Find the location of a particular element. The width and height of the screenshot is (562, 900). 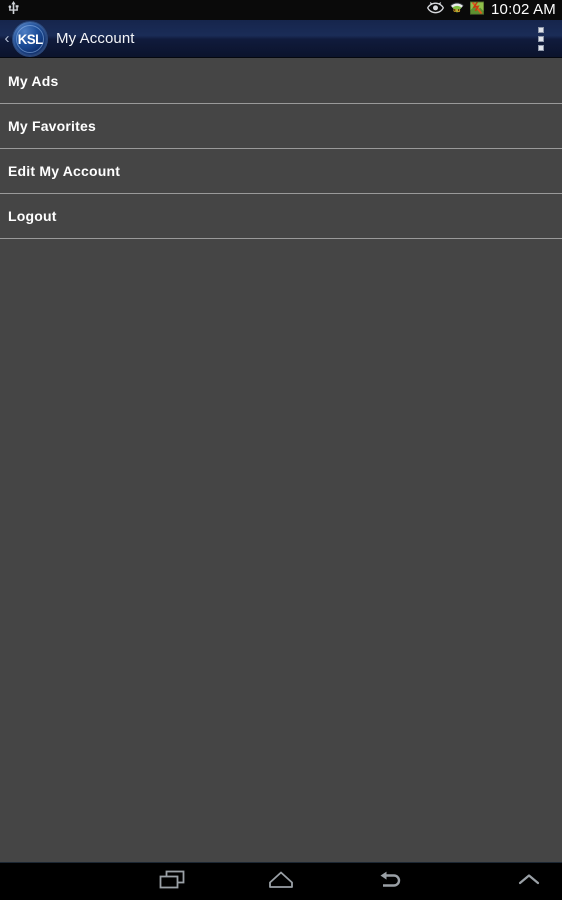

wifi-icon is located at coordinates (457, 10).